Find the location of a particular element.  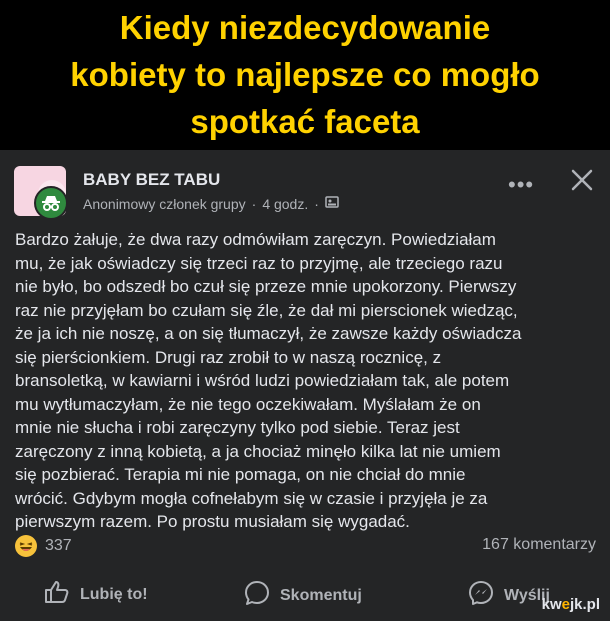

reaction-count: 337 is located at coordinates (58, 545).